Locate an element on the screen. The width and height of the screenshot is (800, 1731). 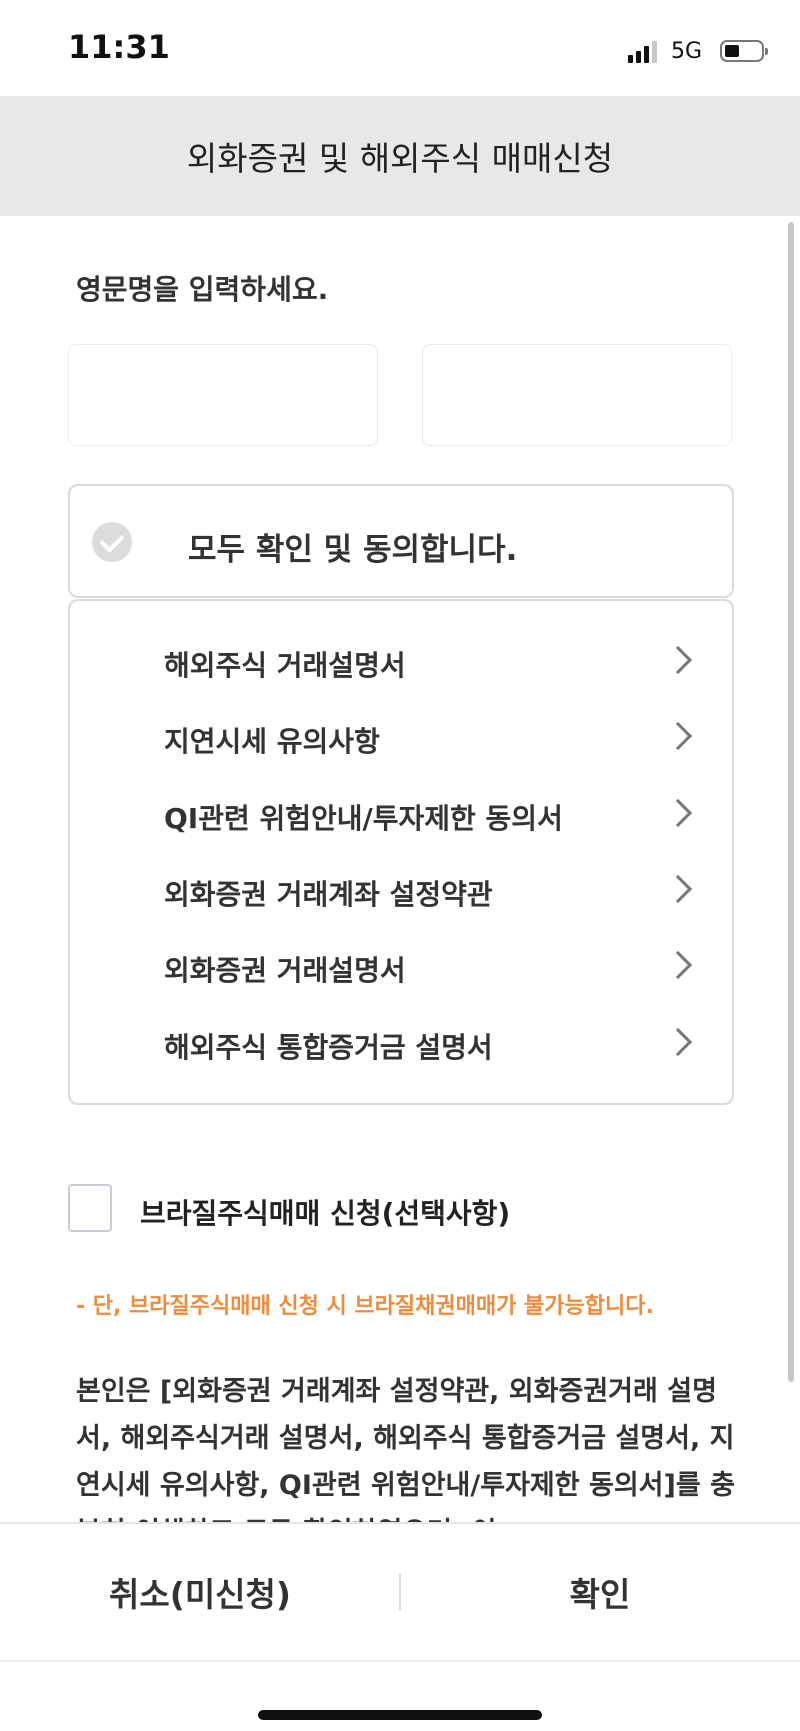
english-name-prompt: 영문명을 입력하세요. is located at coordinates (202, 289).